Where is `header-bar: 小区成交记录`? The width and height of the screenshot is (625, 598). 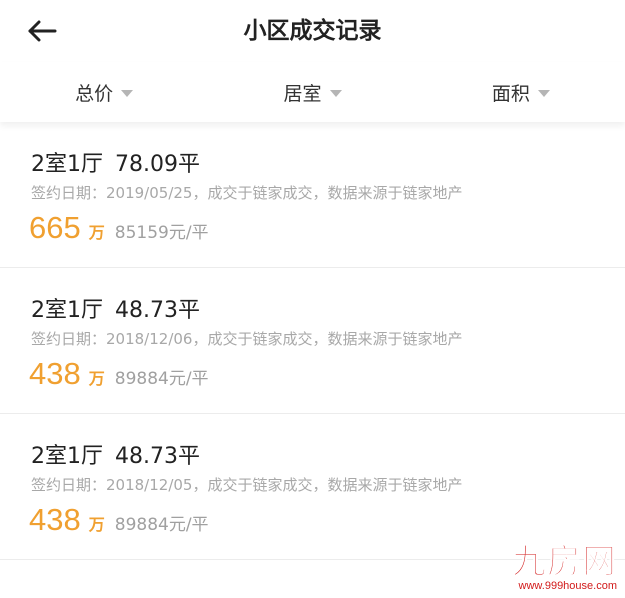 header-bar: 小区成交记录 is located at coordinates (312, 31).